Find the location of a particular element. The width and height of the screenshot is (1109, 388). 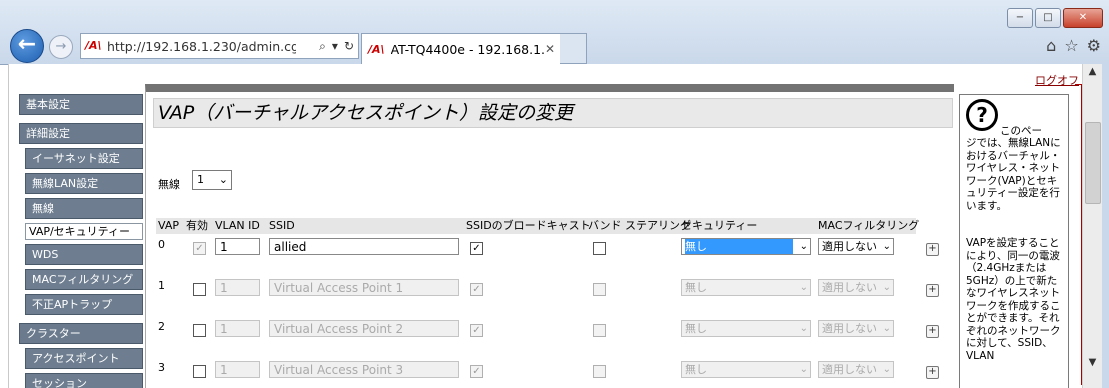

table-row: 3 1 Virtual Access Point 3 ✓ 無し ⌄ 適用しない ⌄ + is located at coordinates (551, 374).